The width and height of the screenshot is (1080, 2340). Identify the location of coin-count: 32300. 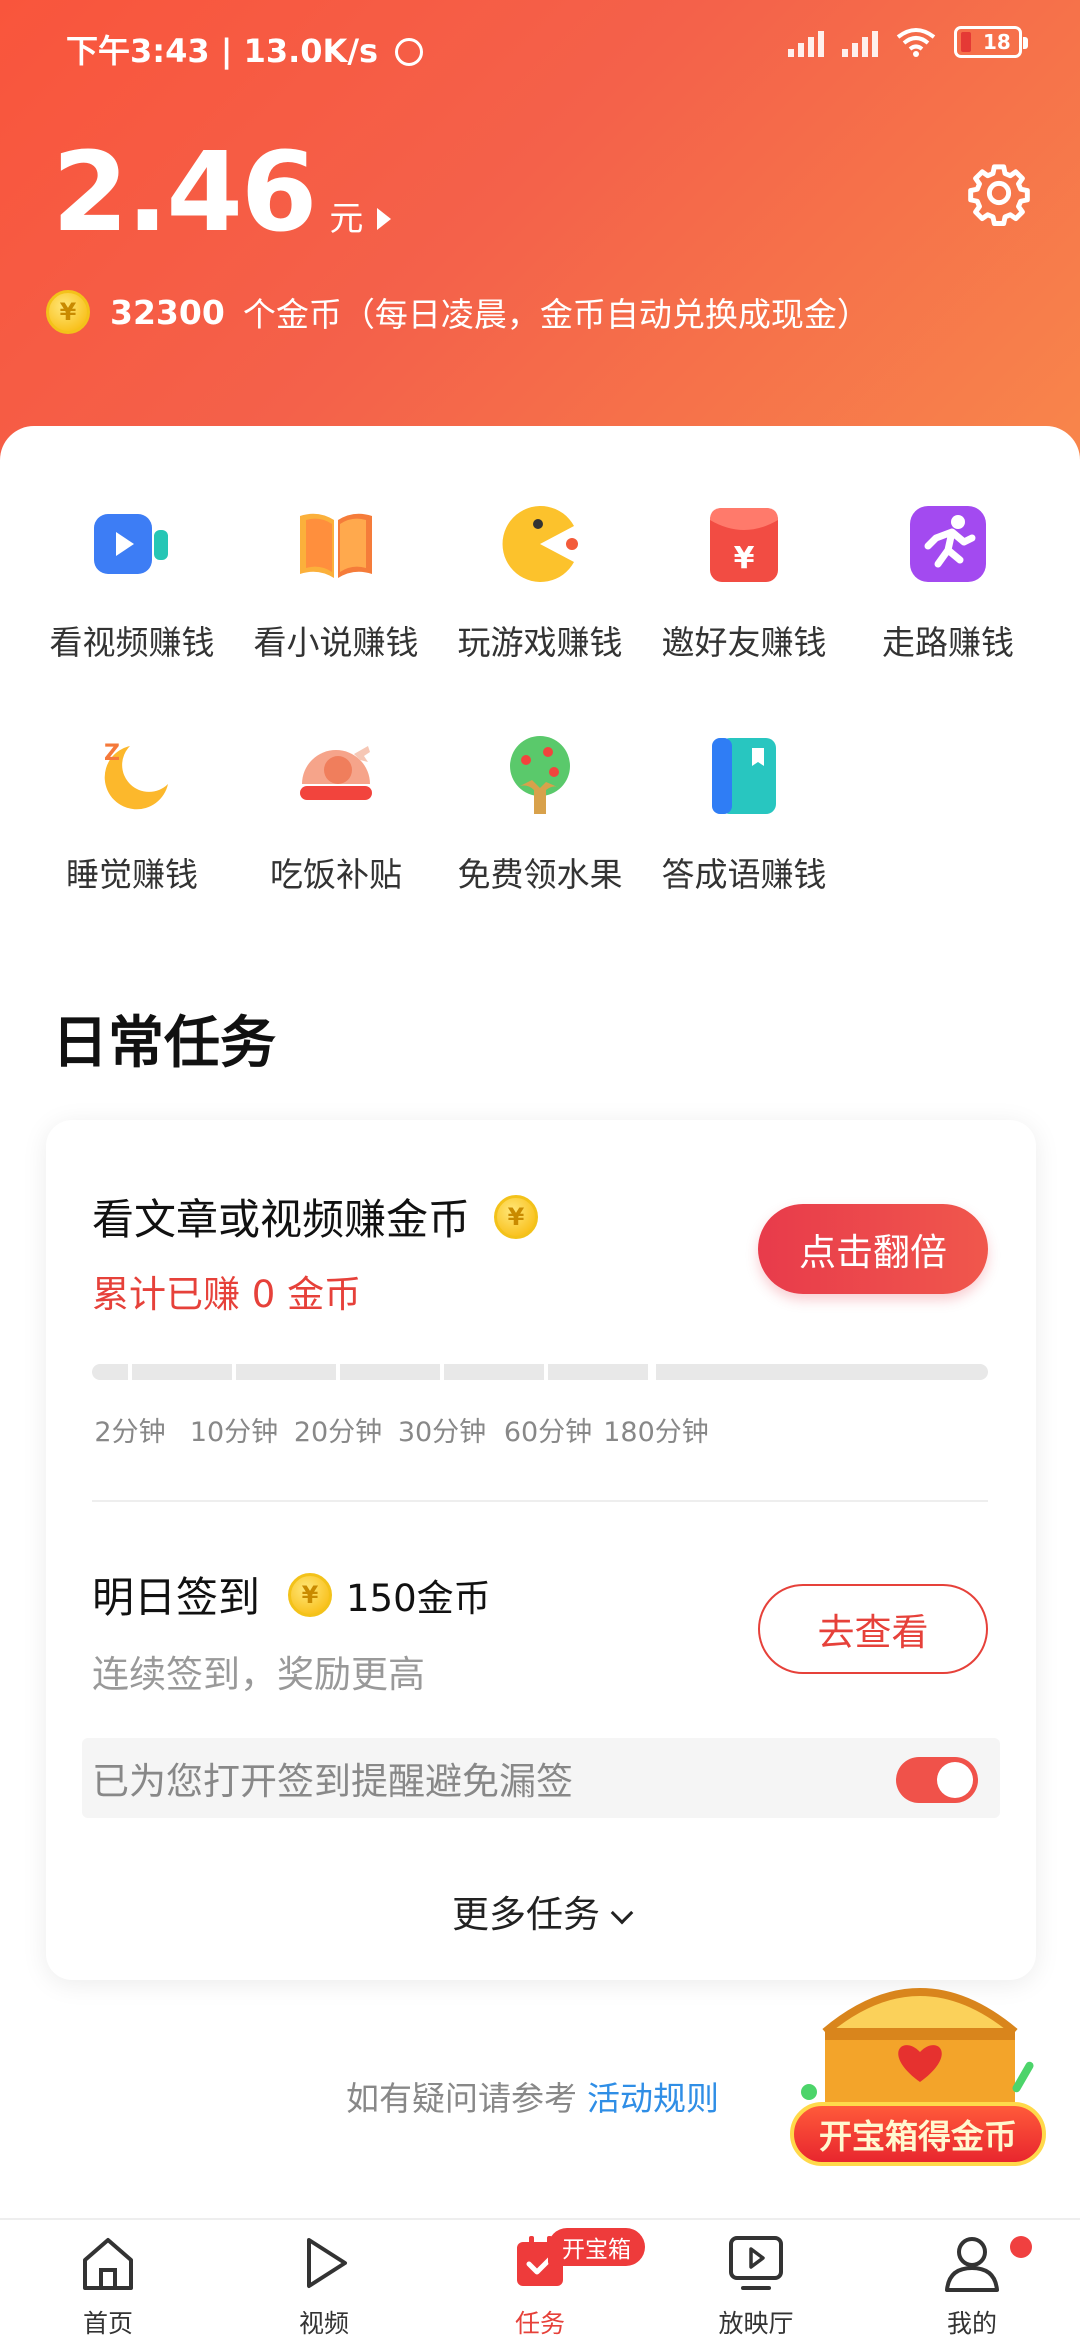
(167, 312).